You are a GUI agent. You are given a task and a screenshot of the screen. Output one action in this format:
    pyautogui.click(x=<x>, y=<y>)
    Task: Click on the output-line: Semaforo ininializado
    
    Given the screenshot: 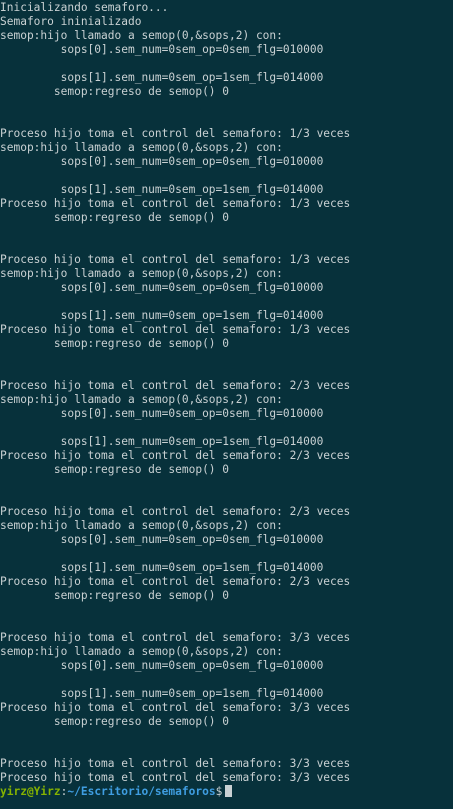 What is the action you would take?
    pyautogui.click(x=71, y=21)
    